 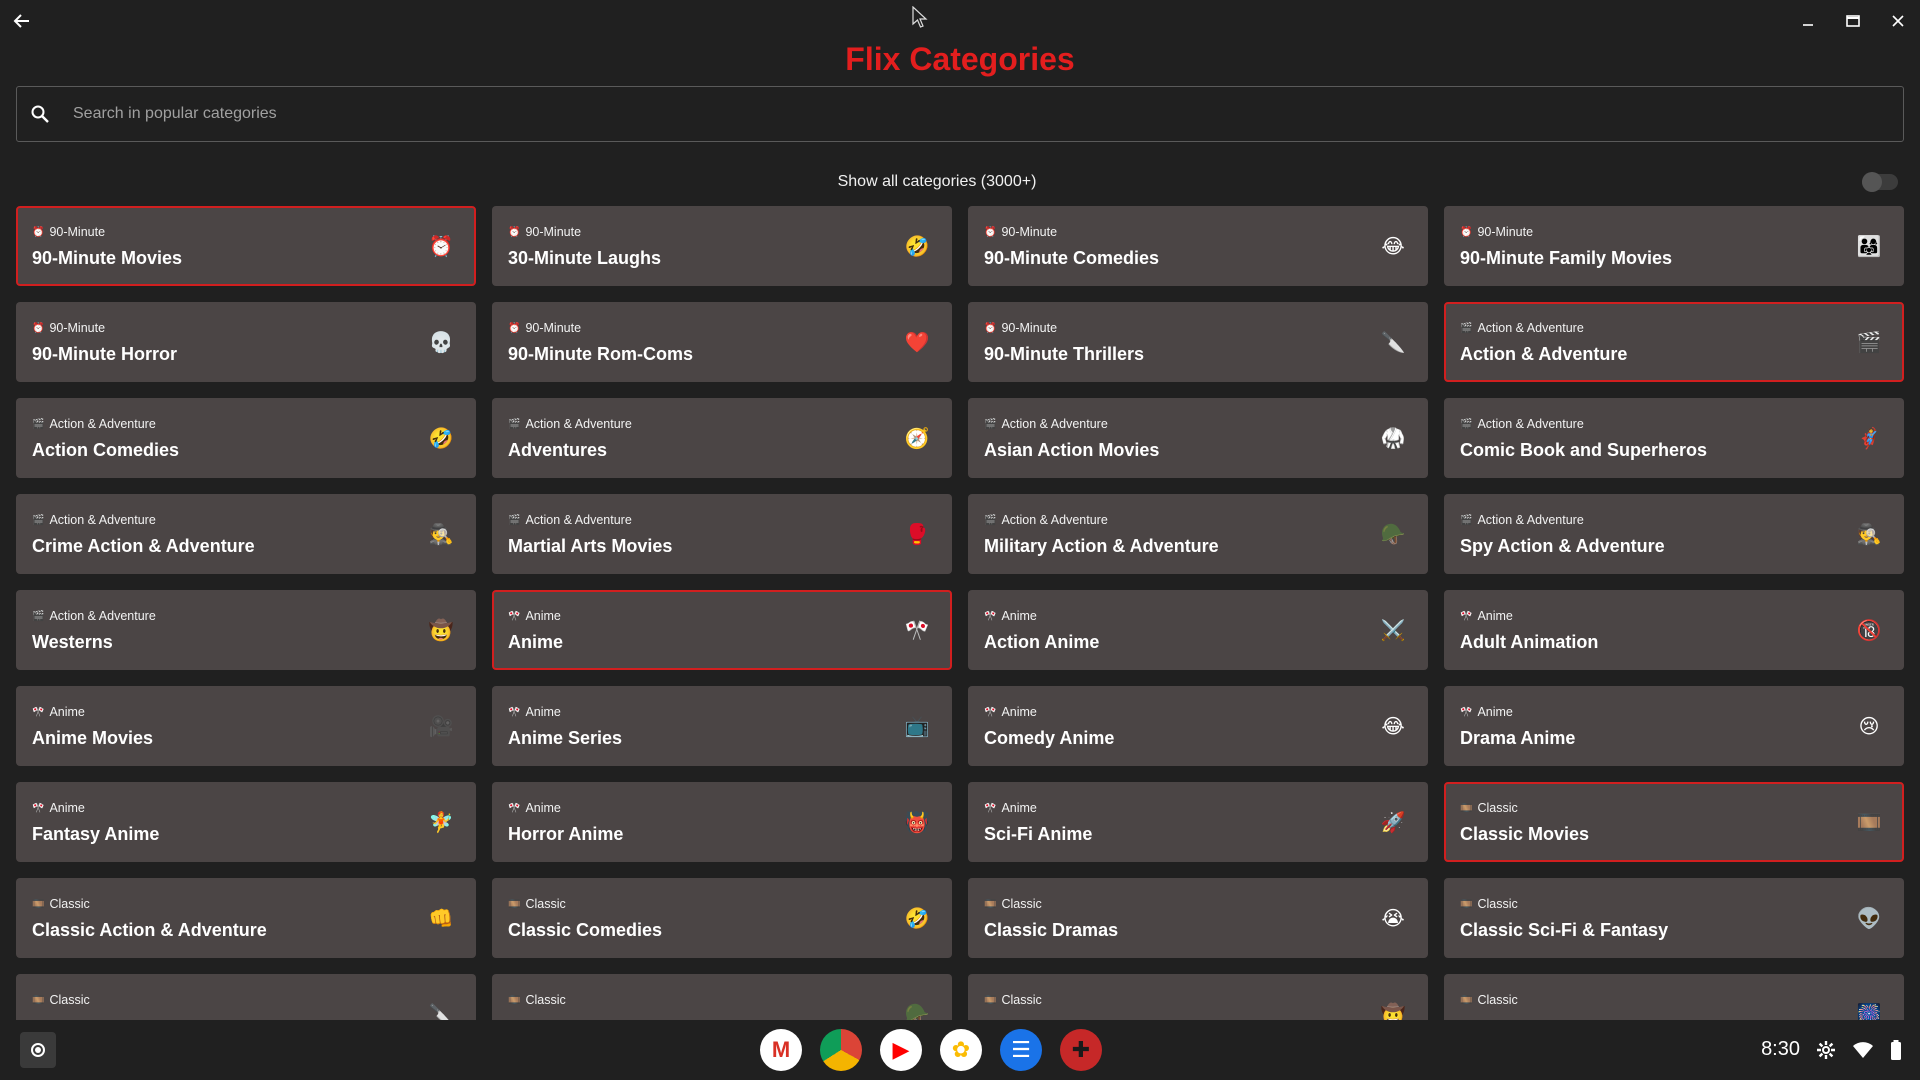 I want to click on category-card: 🎬 Action & Adventure Asian Action Movies 🥋, so click(x=1198, y=438).